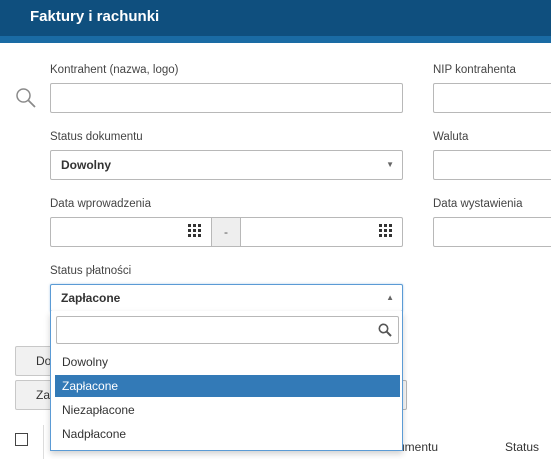  What do you see at coordinates (226, 298) in the screenshot?
I see `payment-status-select: Zapłacone ▲` at bounding box center [226, 298].